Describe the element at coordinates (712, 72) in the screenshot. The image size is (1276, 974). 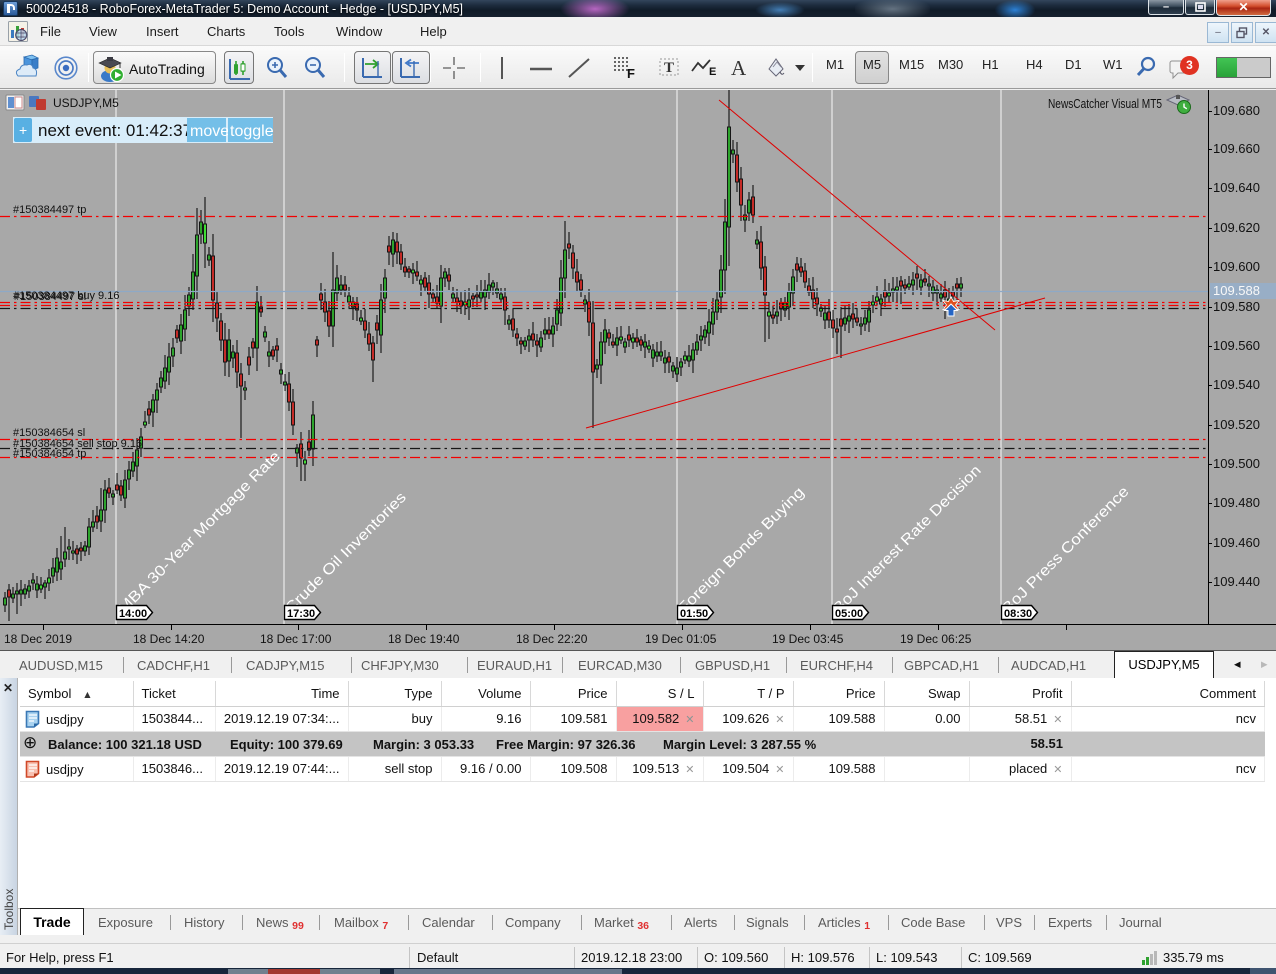
I see `svg-text: E` at that location.